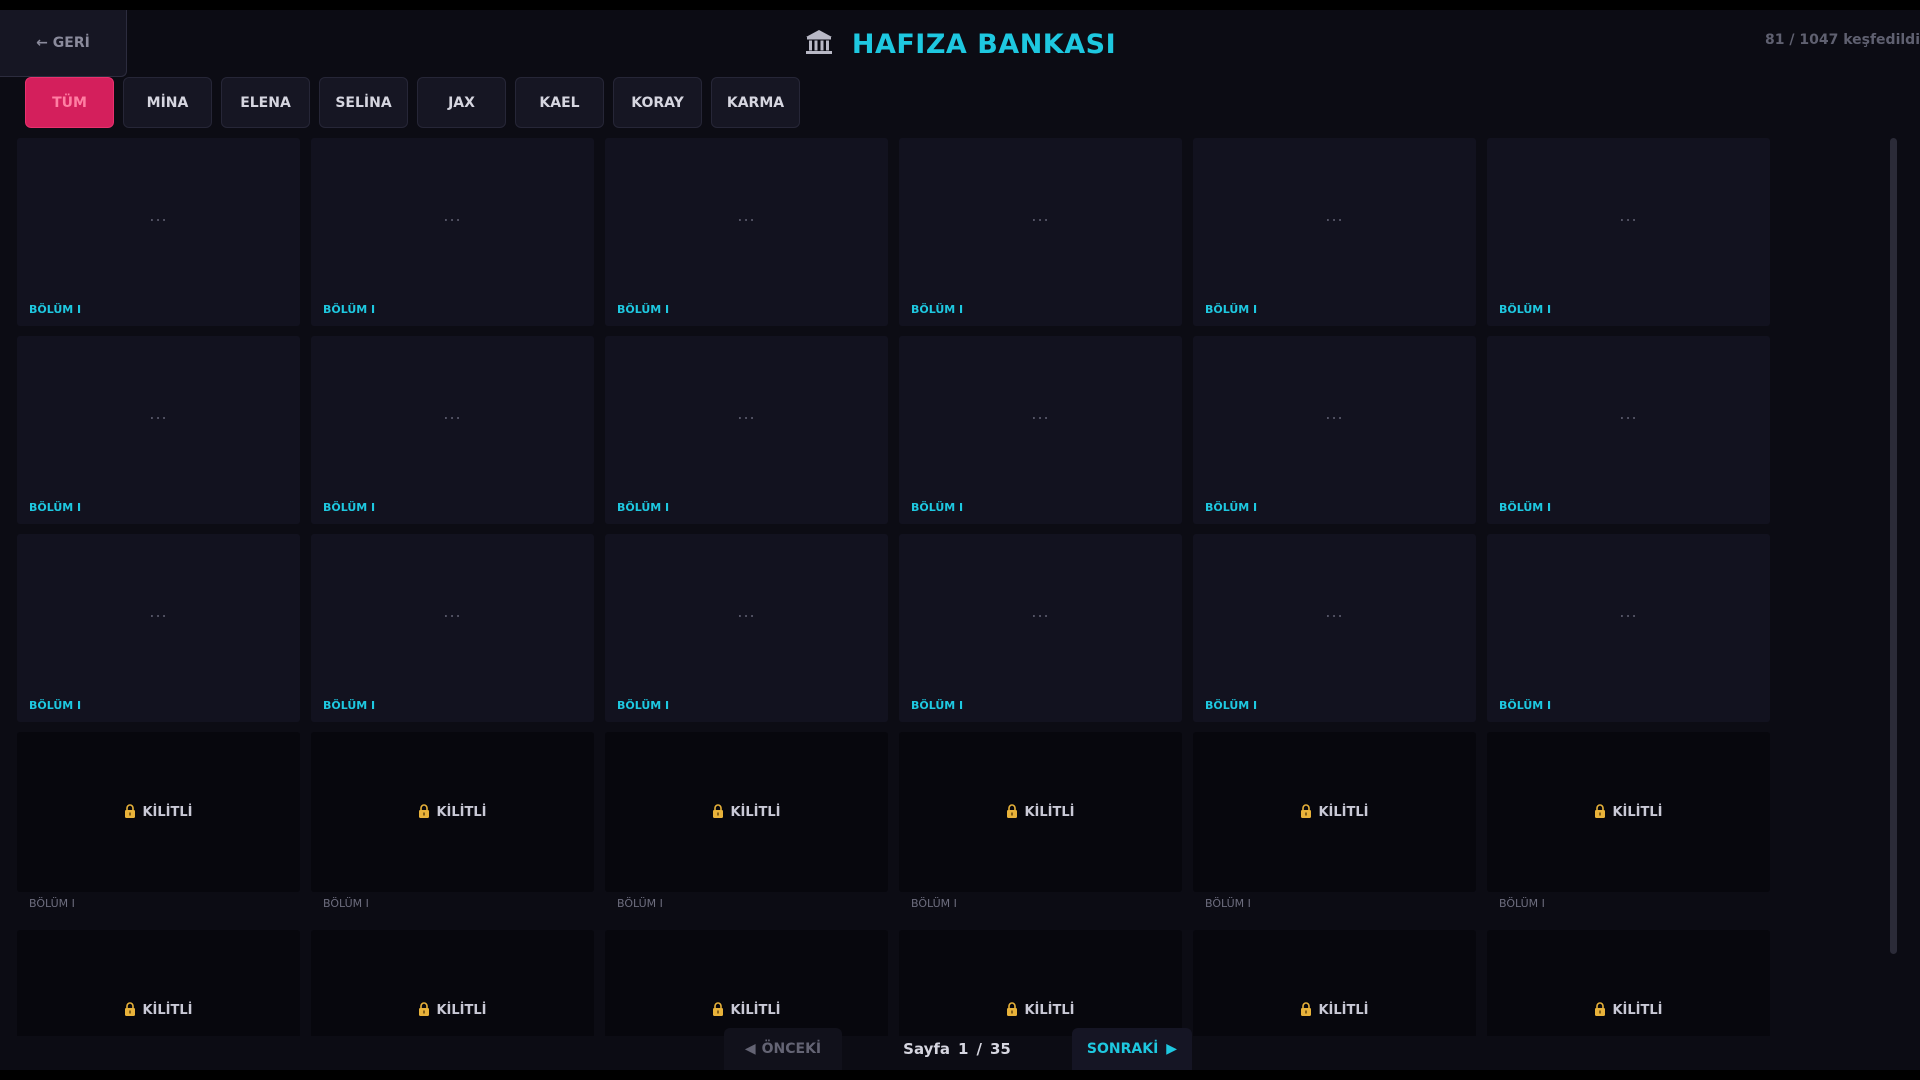 Image resolution: width=1920 pixels, height=1080 pixels. Describe the element at coordinates (755, 102) in the screenshot. I see `tab-karma: KARMA` at that location.